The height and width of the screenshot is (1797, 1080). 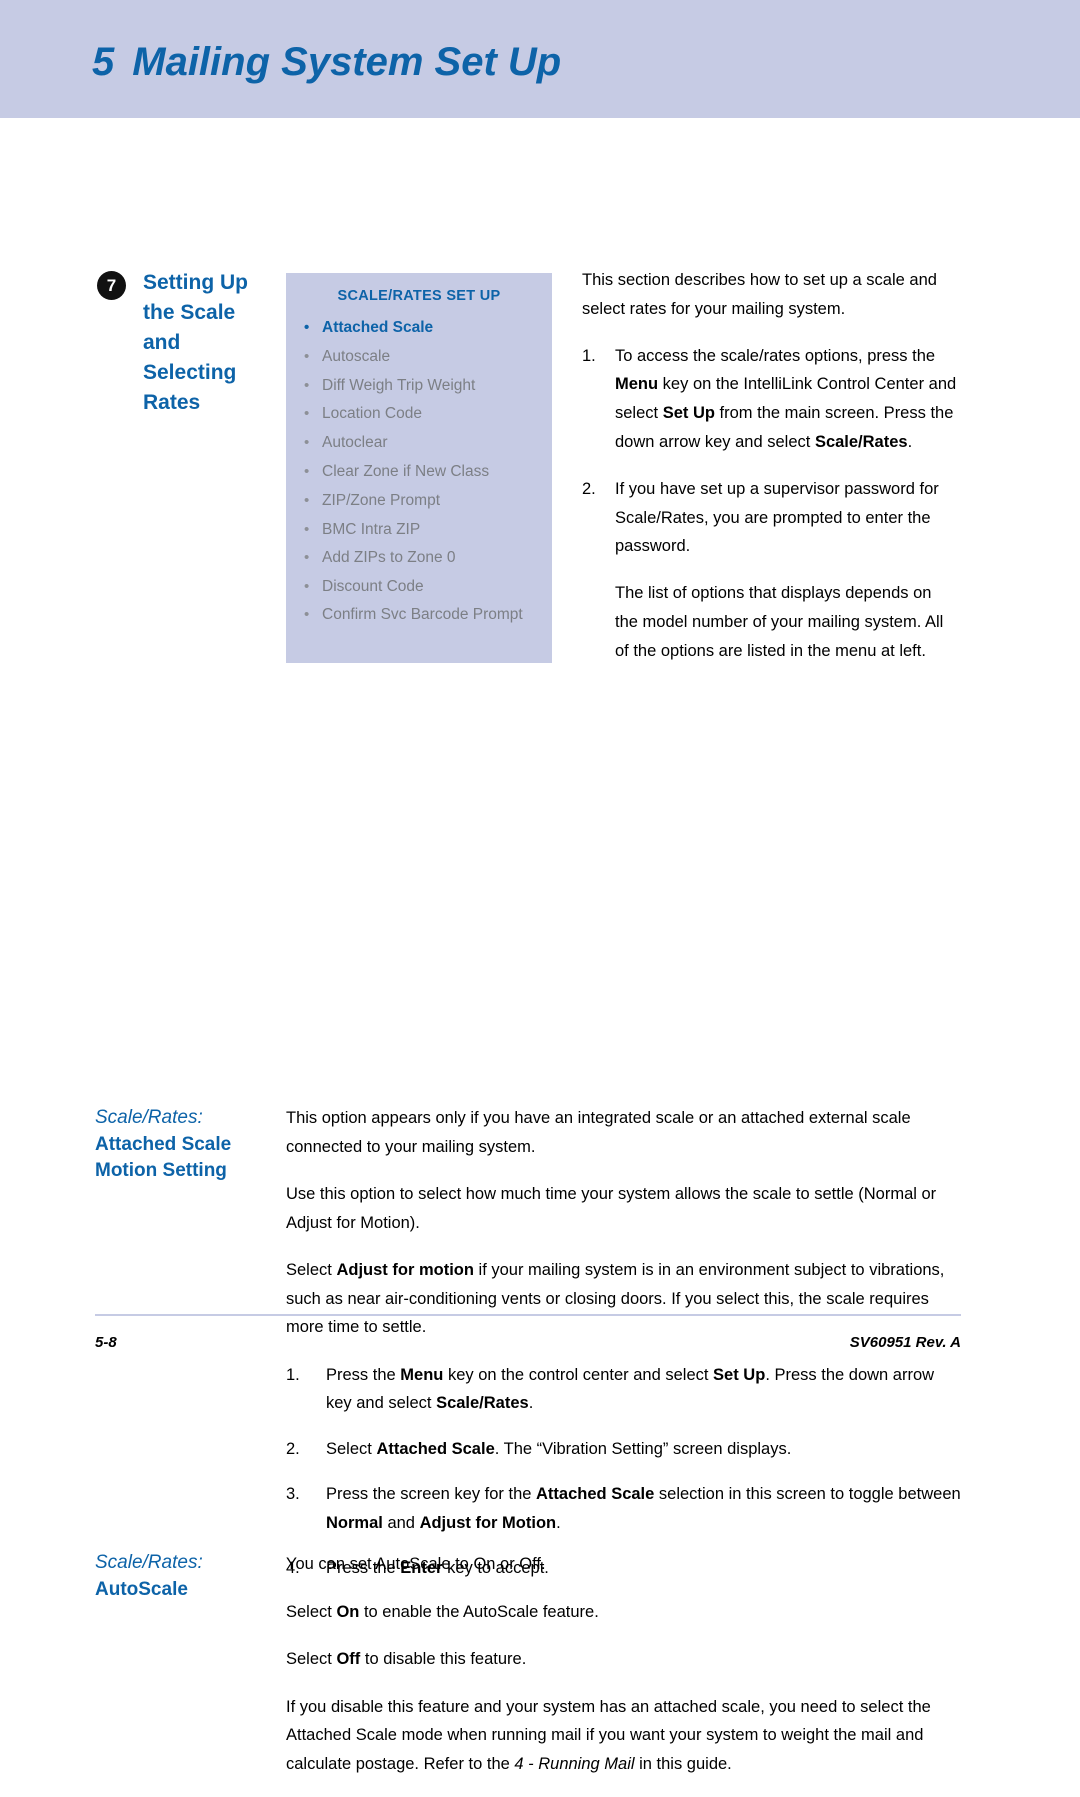 I want to click on autoscale-paragraph-3: Select Off to disable this feature., so click(x=624, y=1659).